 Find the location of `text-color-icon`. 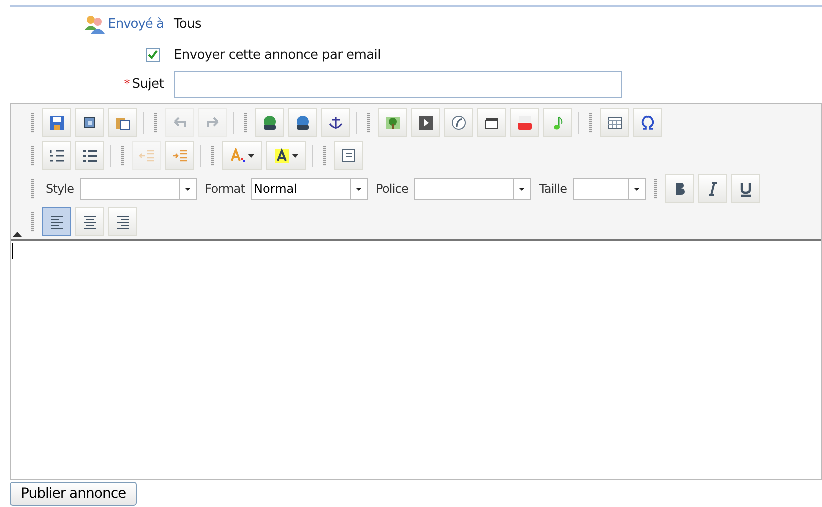

text-color-icon is located at coordinates (238, 156).